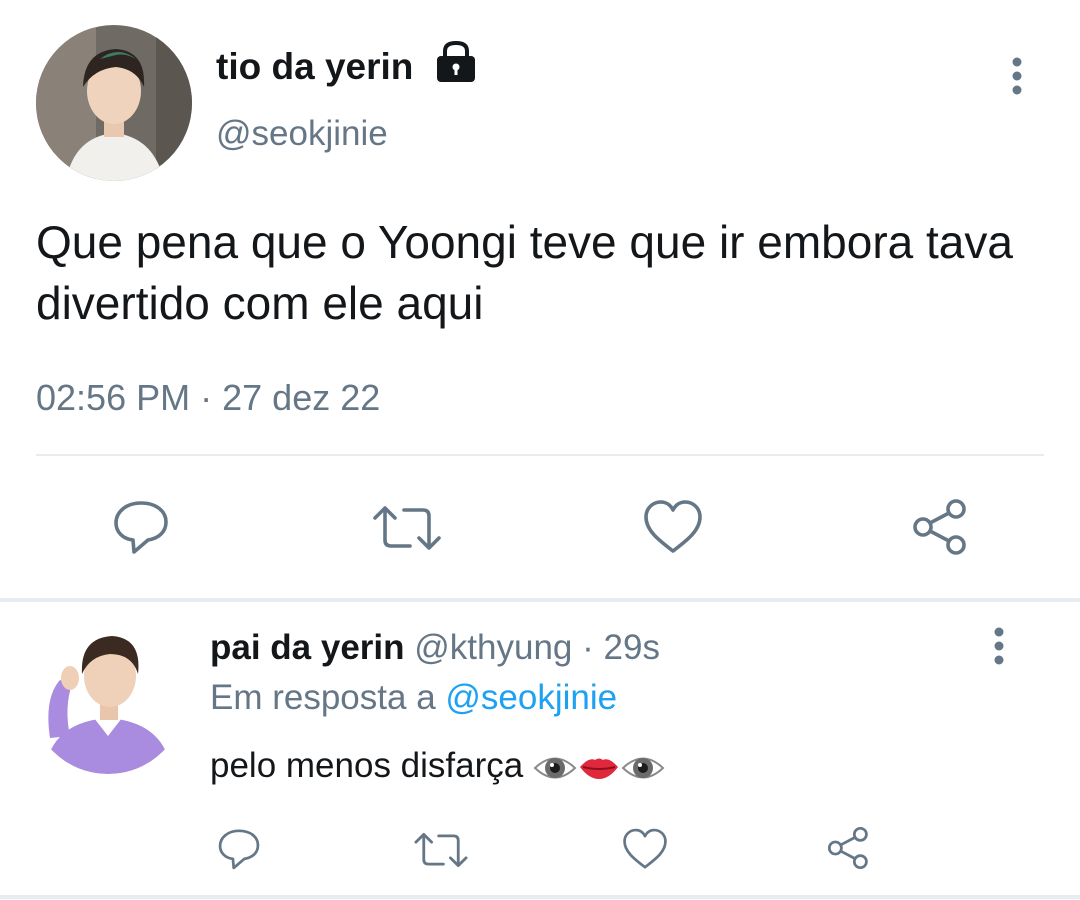  Describe the element at coordinates (302, 134) in the screenshot. I see `user-handle: @seokjinie` at that location.